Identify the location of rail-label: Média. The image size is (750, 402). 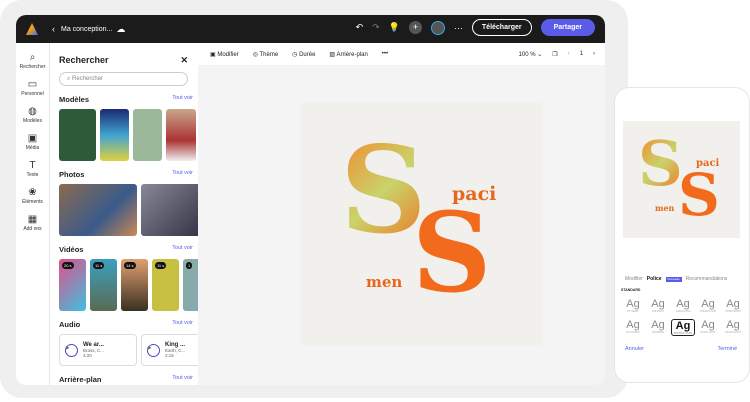
(32, 148).